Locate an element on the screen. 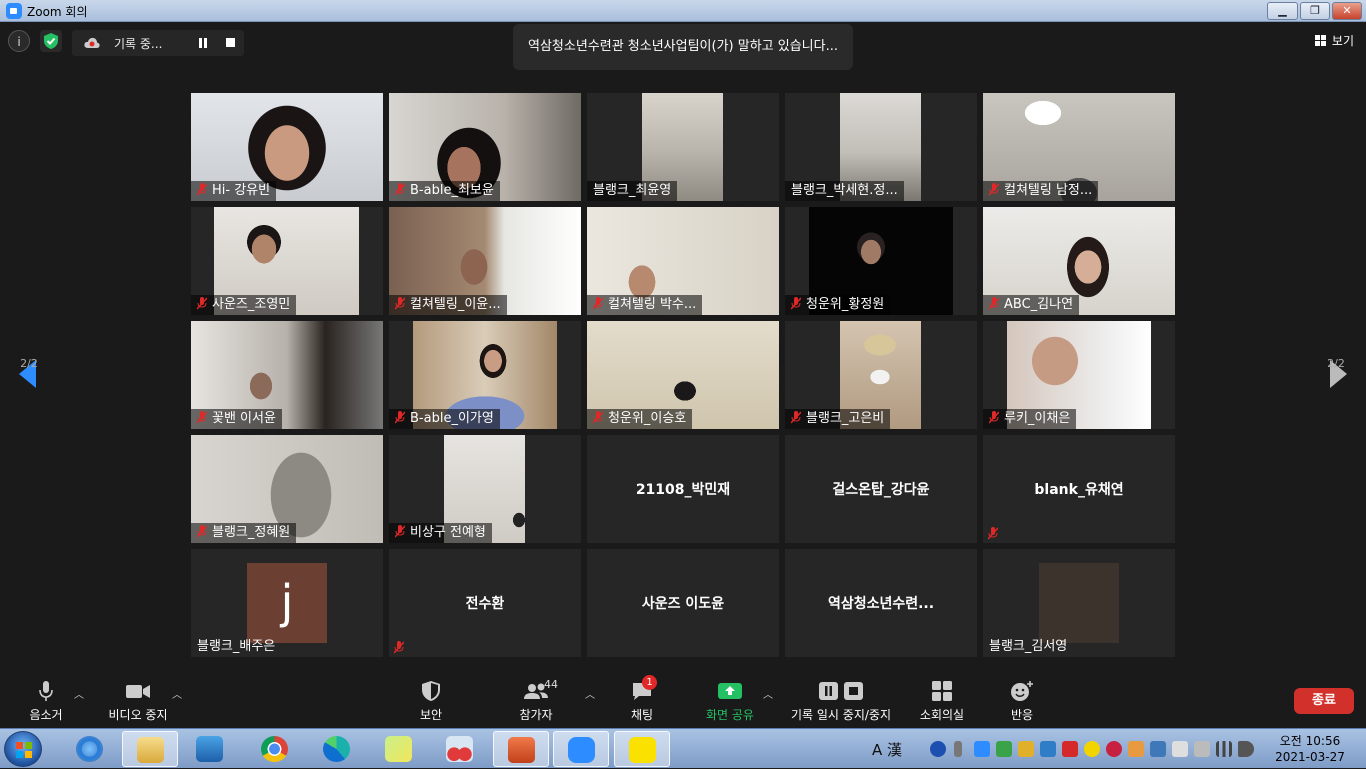 This screenshot has width=1366, height=769. ime-indicator: A 漢 is located at coordinates (887, 749).